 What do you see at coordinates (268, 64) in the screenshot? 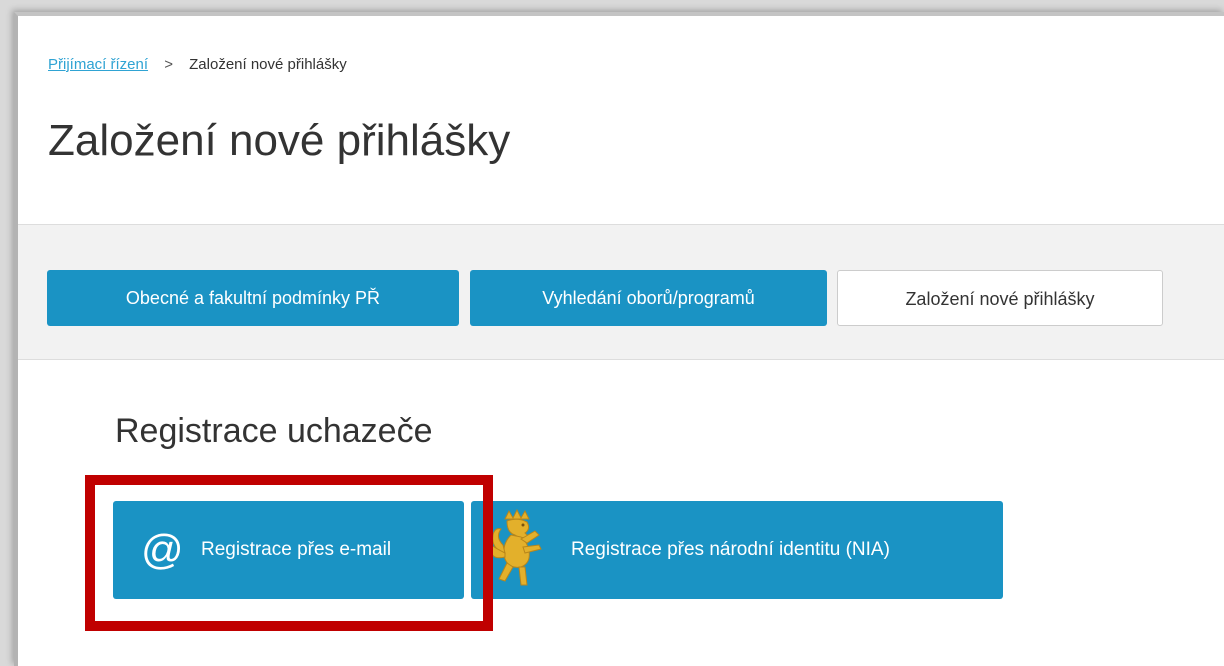
I see `breadcrumb-current: Založení nové přihlášky` at bounding box center [268, 64].